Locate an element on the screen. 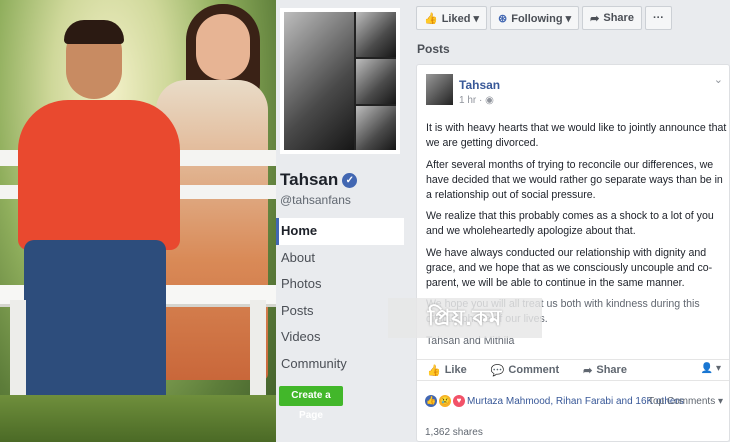 The height and width of the screenshot is (442, 730). page-action-bar: 👍 Liked ▾ ⊛ Following ▾ ➦ Share ··· is located at coordinates (544, 18).